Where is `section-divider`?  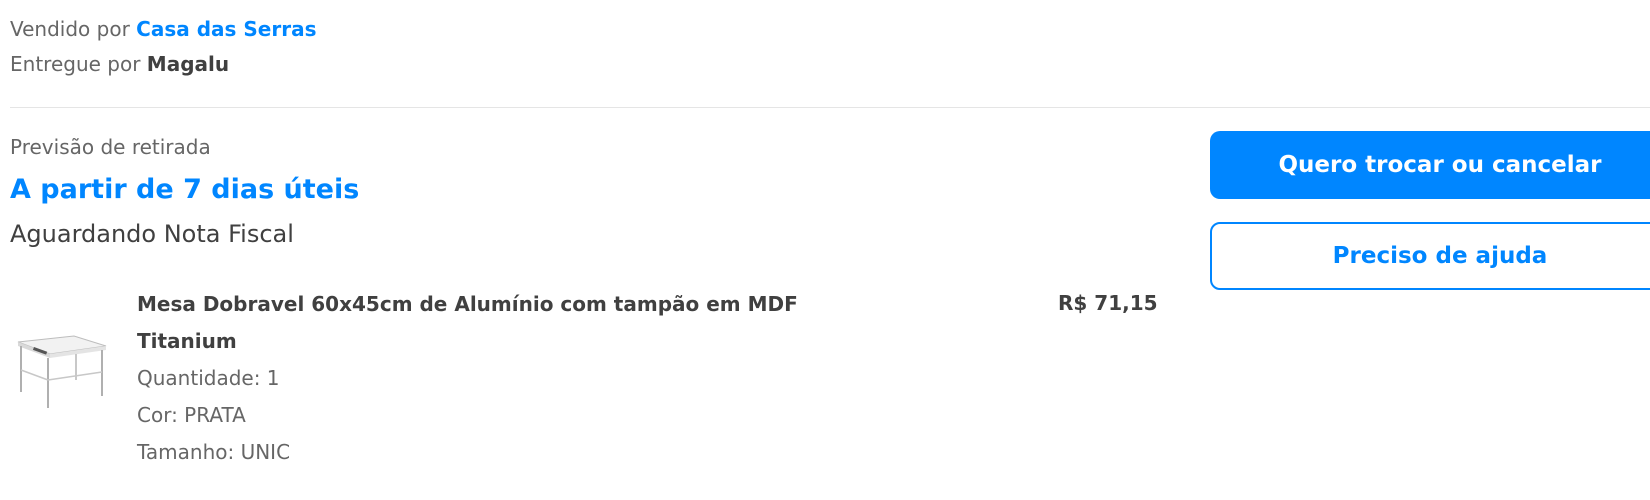
section-divider is located at coordinates (830, 107).